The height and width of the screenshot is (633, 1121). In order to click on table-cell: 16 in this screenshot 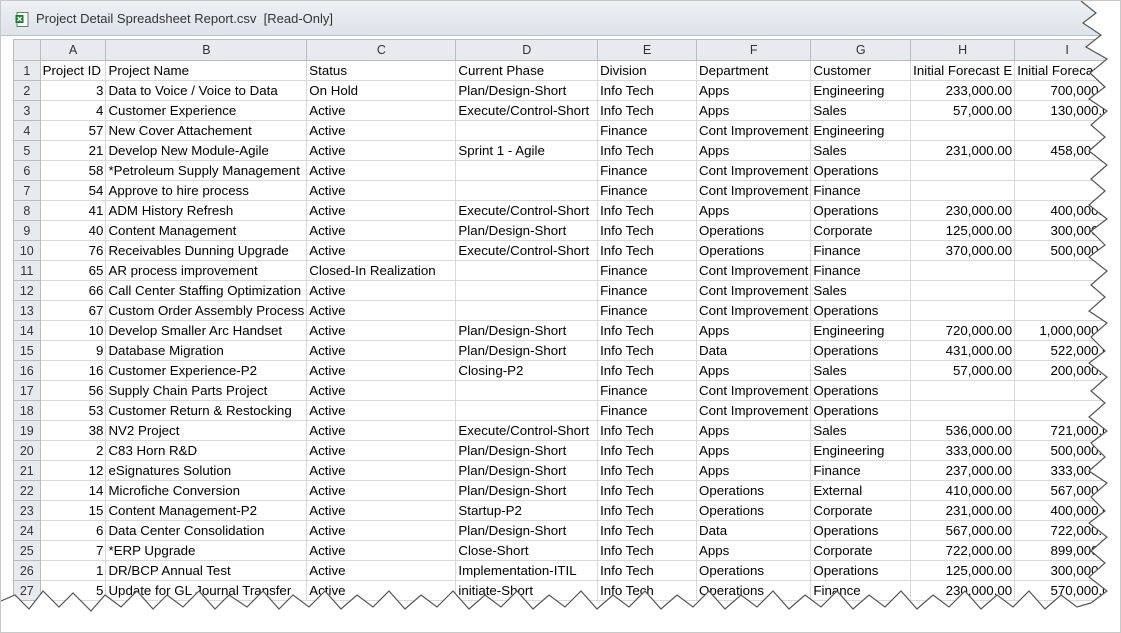, I will do `click(73, 370)`.